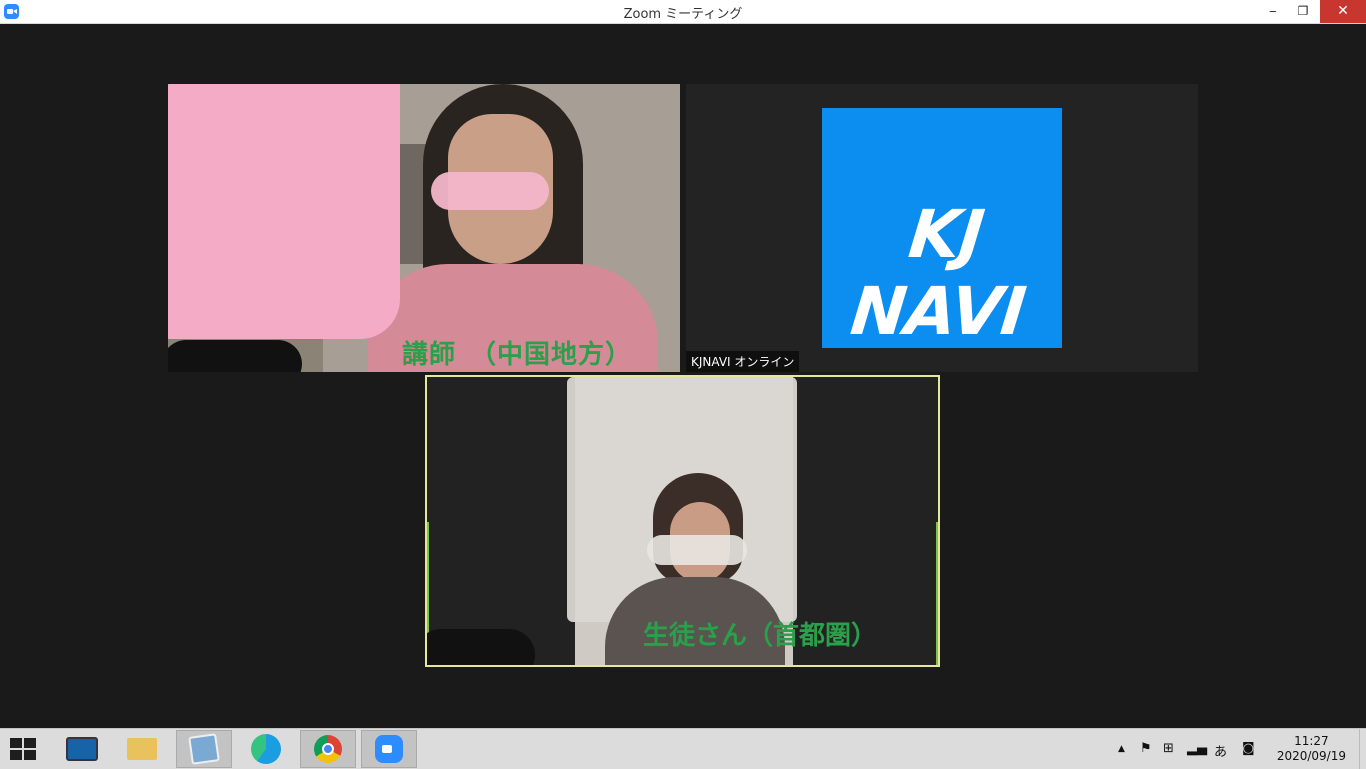 The width and height of the screenshot is (1366, 769). I want to click on title-bar: Zoom ミーティング ‒ ❐ ✕, so click(683, 12).